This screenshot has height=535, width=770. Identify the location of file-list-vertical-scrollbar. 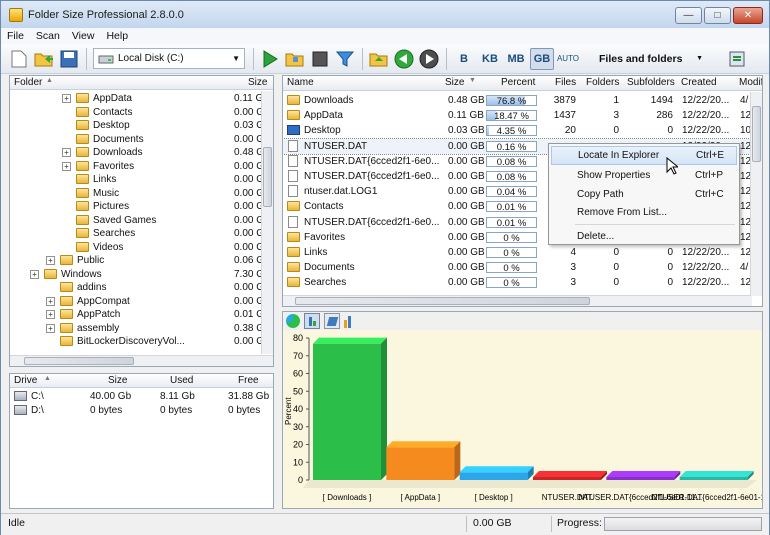
(756, 194).